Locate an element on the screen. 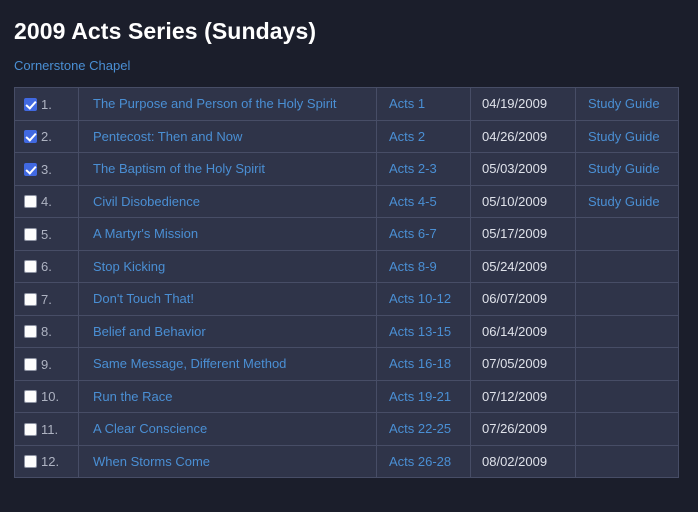 This screenshot has height=512, width=698. sermon-date-cell: 07/26/2009 is located at coordinates (523, 429).